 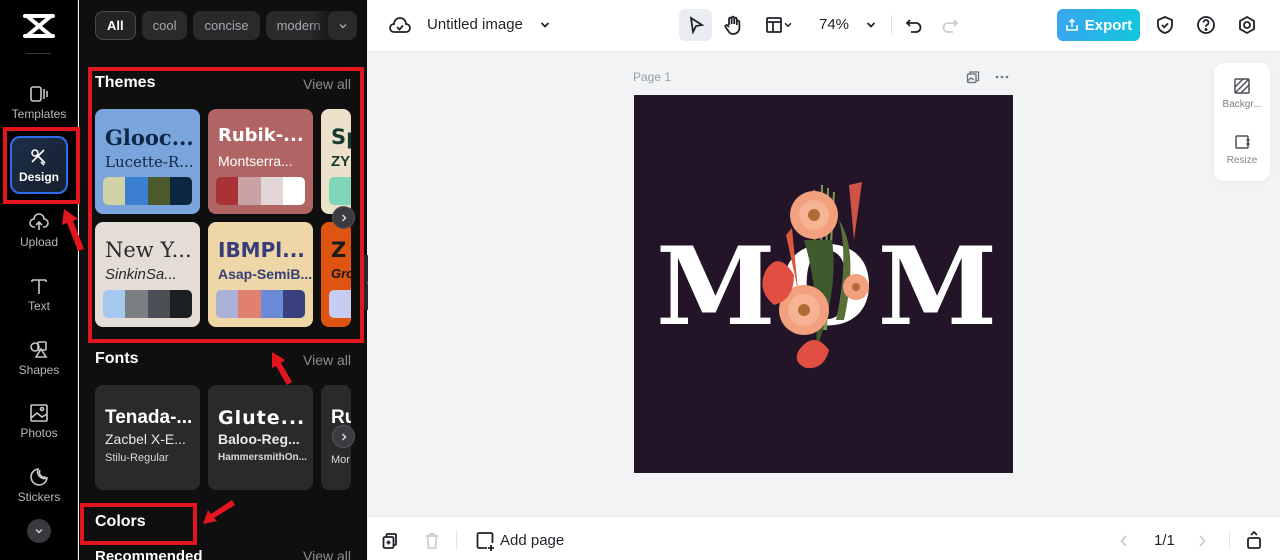 I want to click on rail-item-text: Text, so click(x=39, y=294).